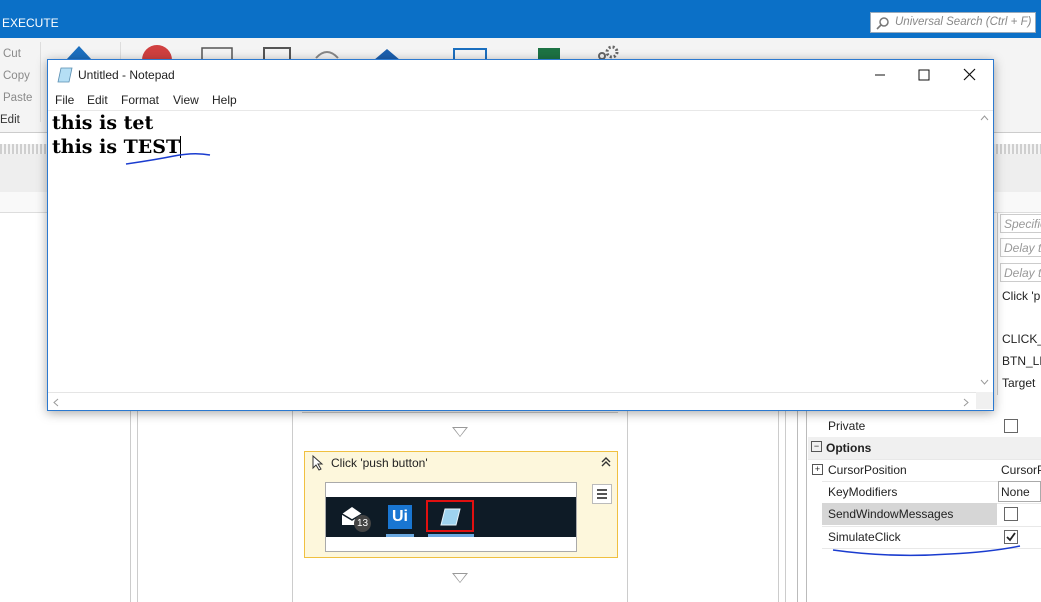 The height and width of the screenshot is (602, 1041). Describe the element at coordinates (891, 514) in the screenshot. I see `property-name: SendWindowMessages` at that location.